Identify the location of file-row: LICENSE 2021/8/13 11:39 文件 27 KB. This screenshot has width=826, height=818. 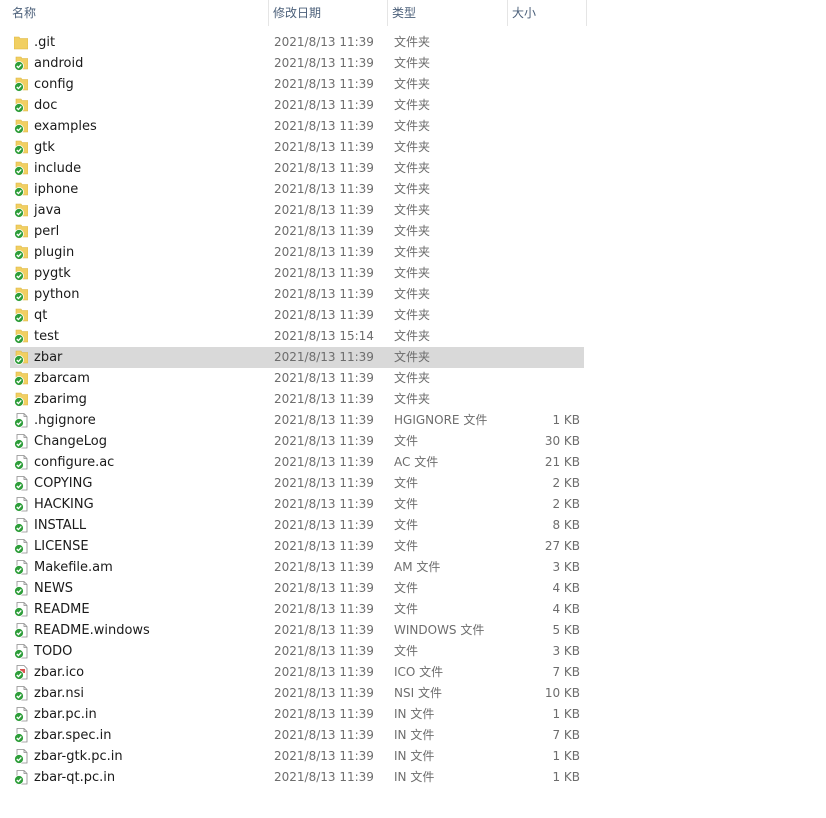
(294, 546).